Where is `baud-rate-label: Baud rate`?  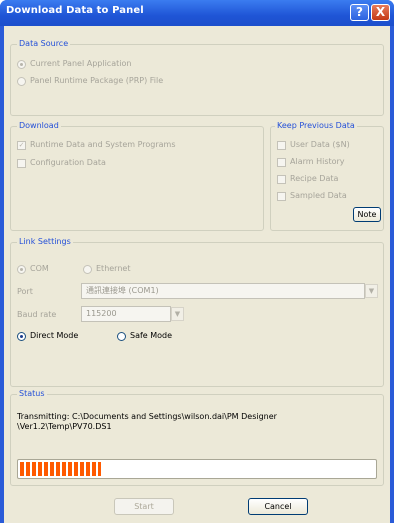 baud-rate-label: Baud rate is located at coordinates (37, 314).